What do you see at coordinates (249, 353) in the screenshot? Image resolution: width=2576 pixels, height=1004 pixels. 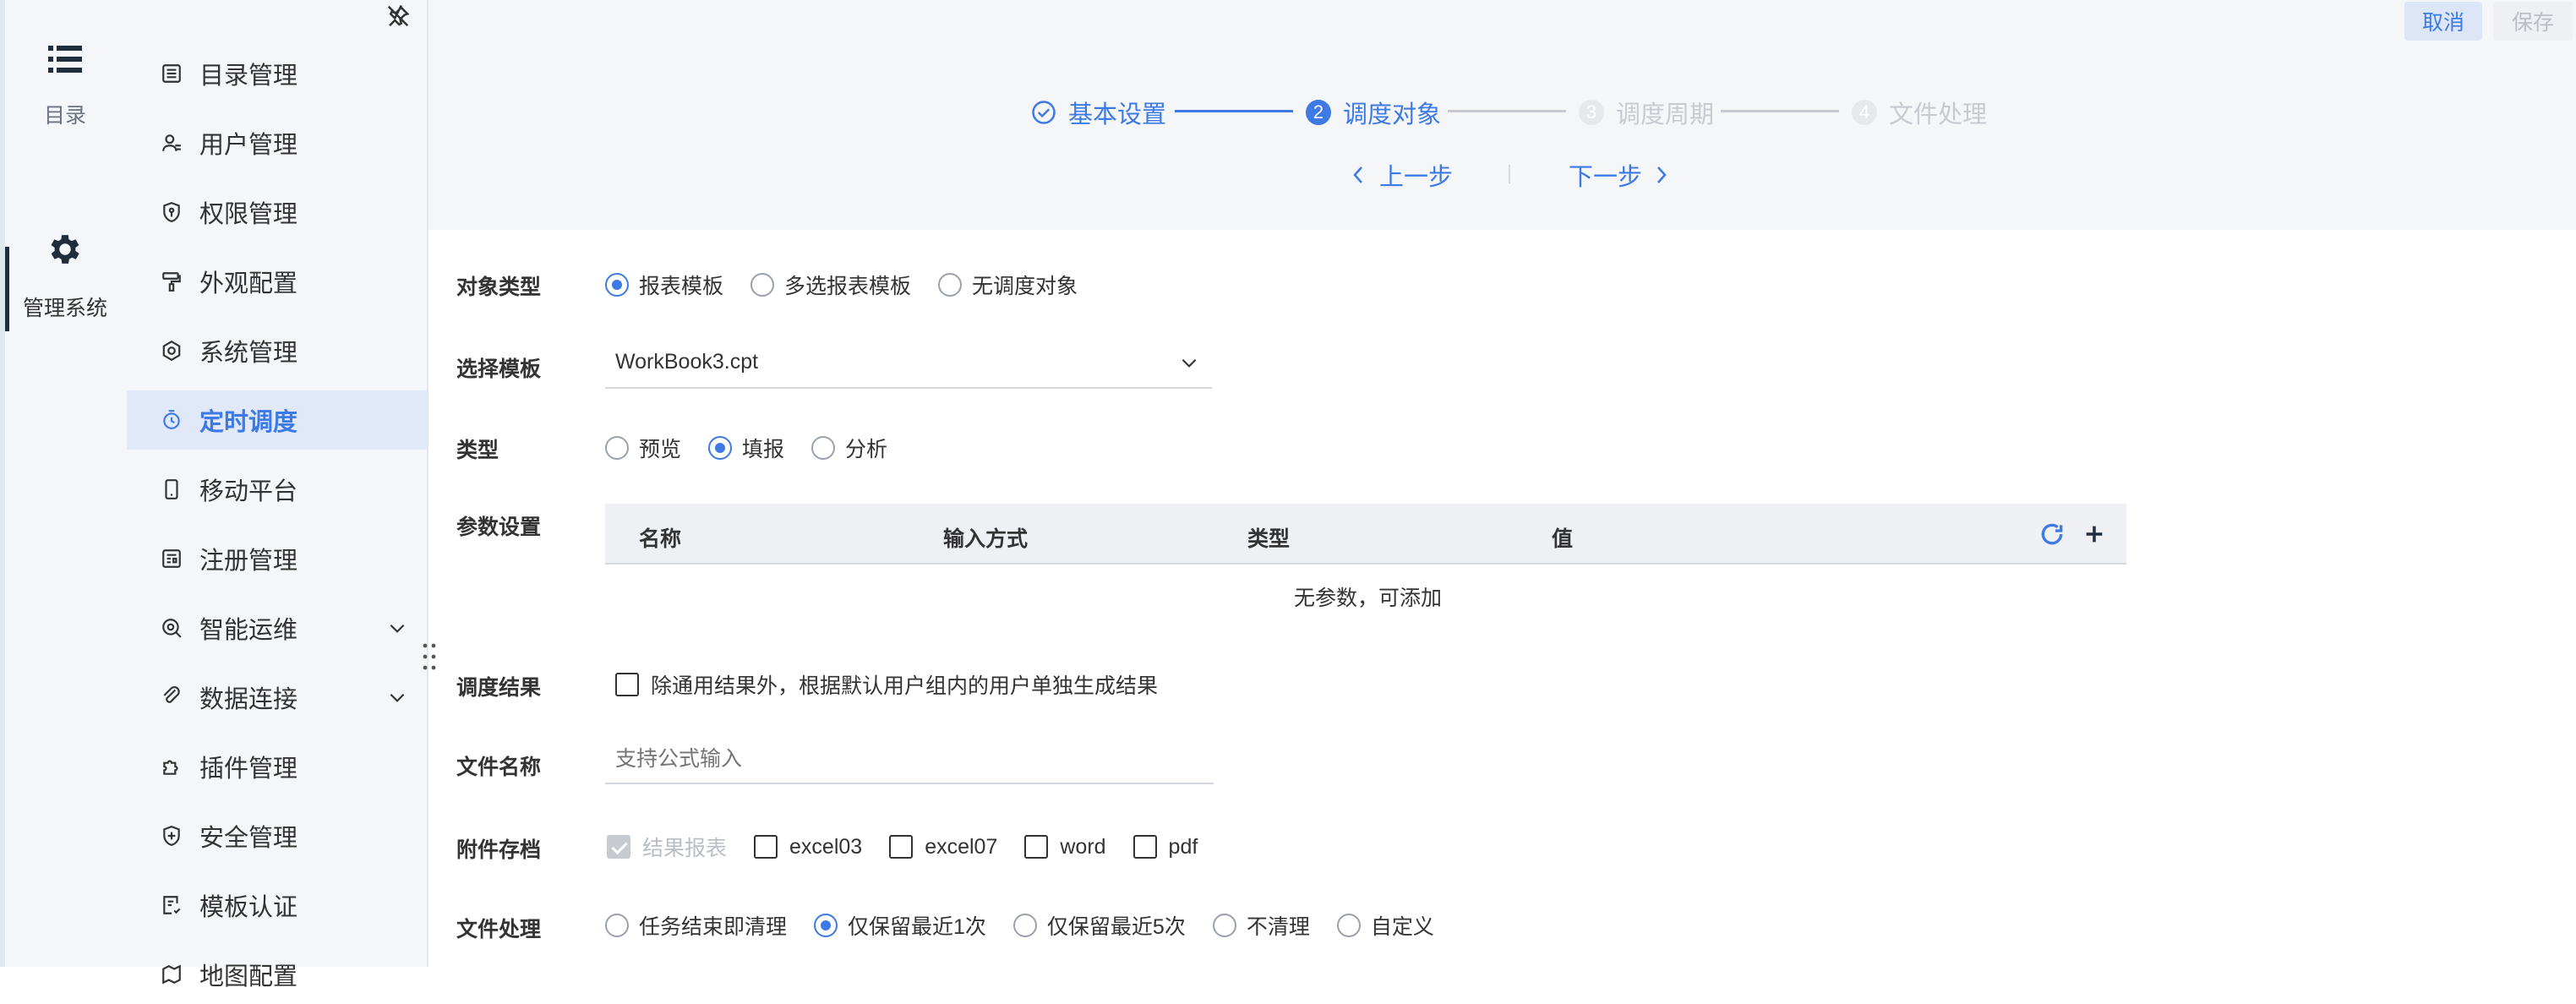 I see `sidebar-item-label: 系统管理` at bounding box center [249, 353].